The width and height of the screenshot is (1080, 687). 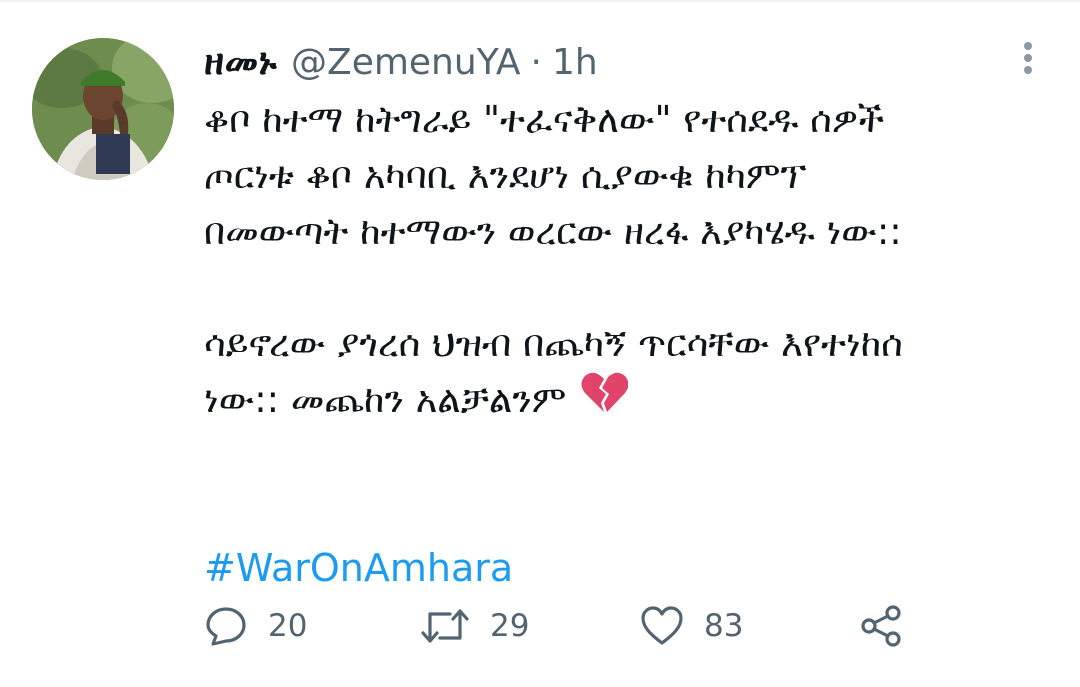 What do you see at coordinates (691, 626) in the screenshot?
I see `like-button: 83` at bounding box center [691, 626].